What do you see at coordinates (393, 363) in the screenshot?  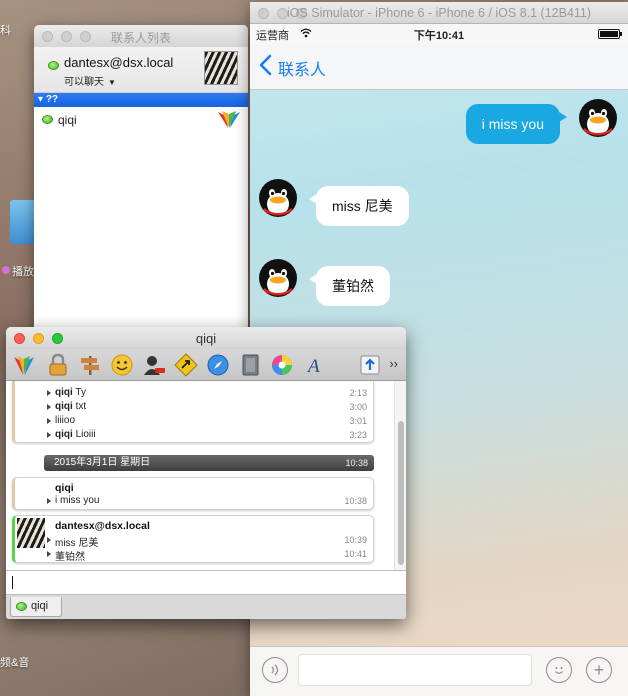 I see `toolbar-overflow-button: ››` at bounding box center [393, 363].